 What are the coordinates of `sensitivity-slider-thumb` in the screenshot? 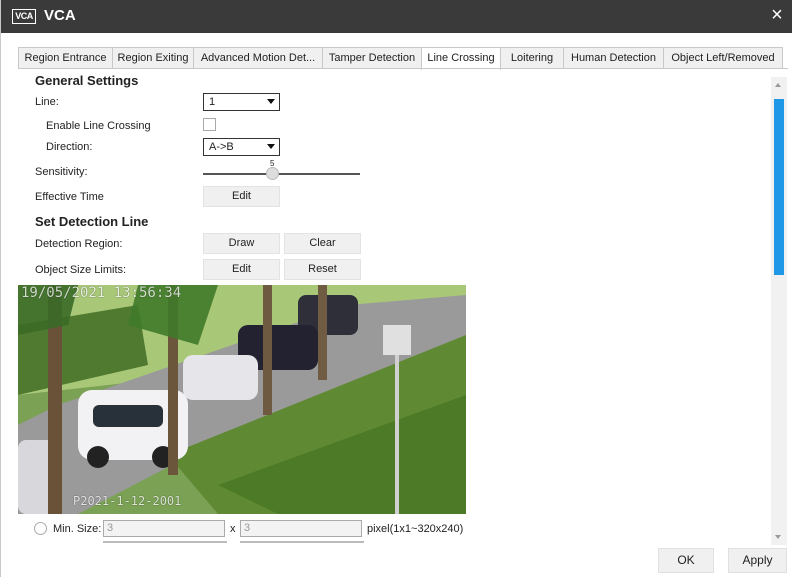 It's located at (272, 173).